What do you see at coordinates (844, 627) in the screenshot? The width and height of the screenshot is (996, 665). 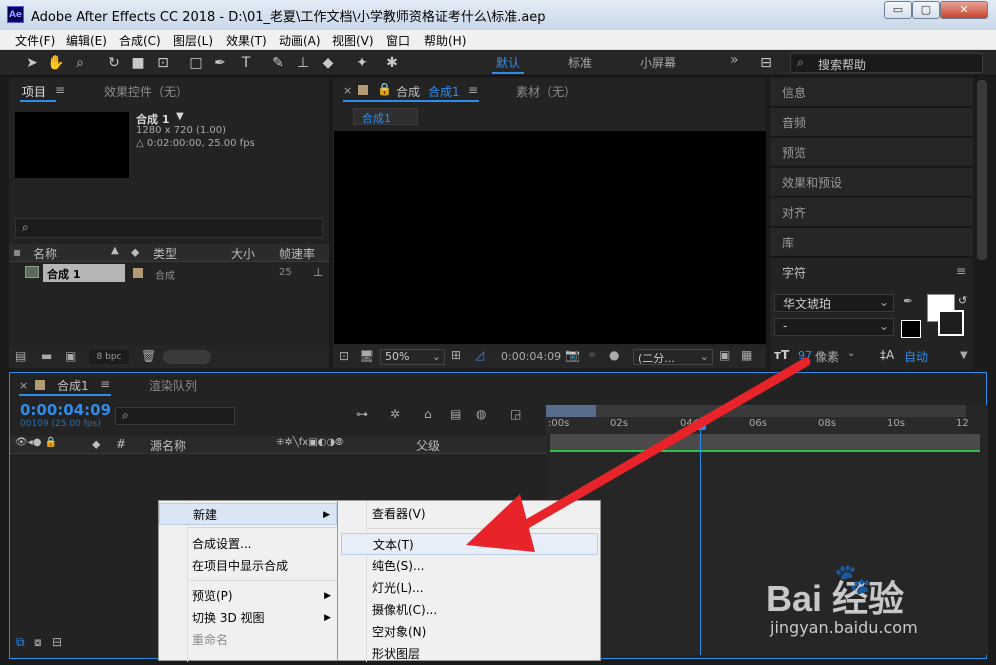 I see `watermark-url: jingyan.baidu.com` at bounding box center [844, 627].